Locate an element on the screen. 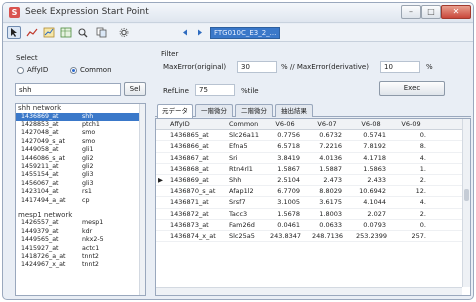  copy-icon is located at coordinates (102, 32).